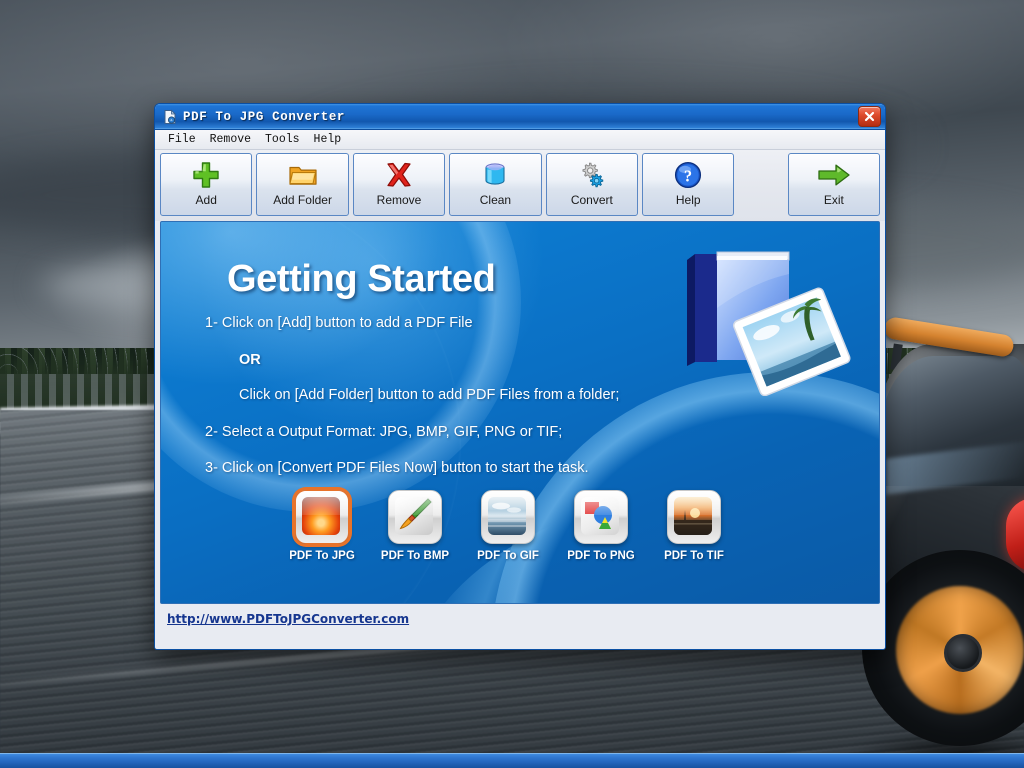 This screenshot has width=1024, height=768. Describe the element at coordinates (601, 517) in the screenshot. I see `png-shapes-icon` at that location.